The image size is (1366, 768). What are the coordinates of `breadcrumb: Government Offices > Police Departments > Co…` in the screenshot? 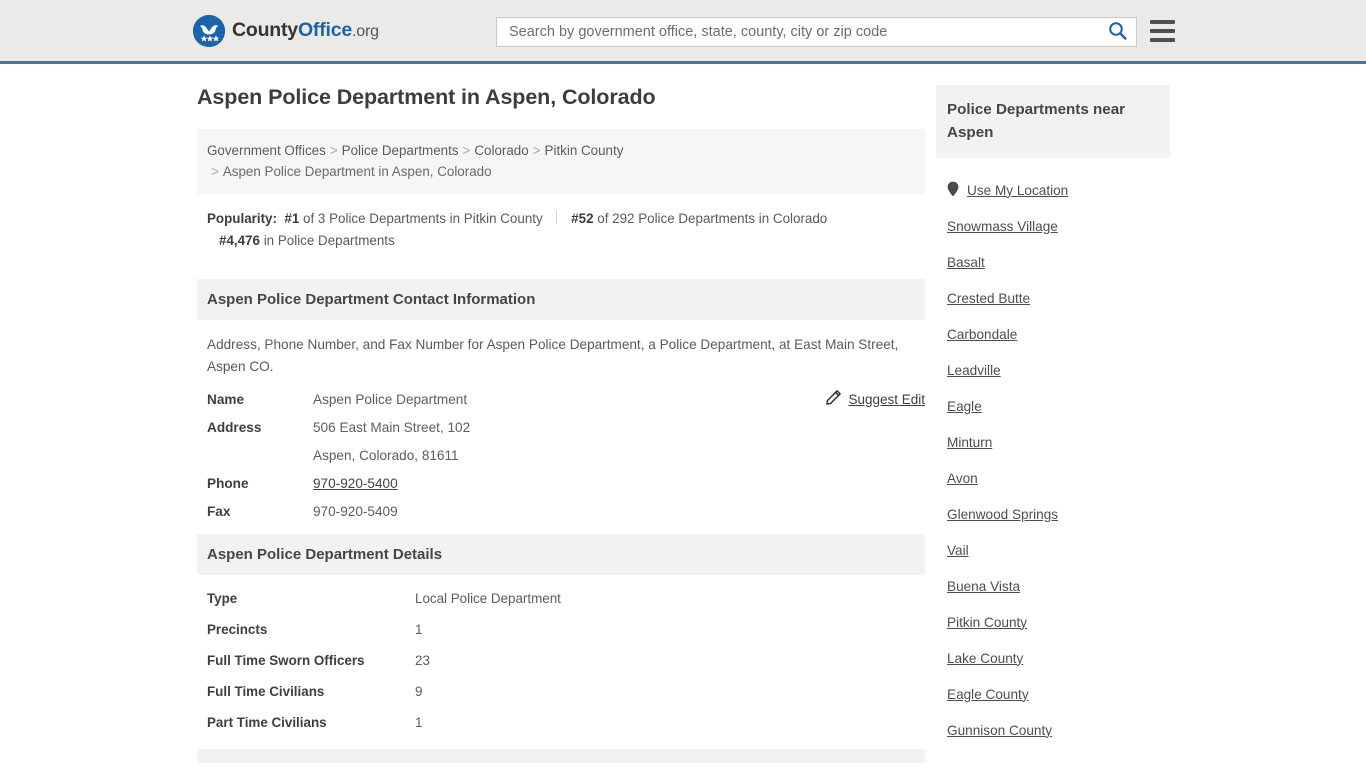 It's located at (561, 161).